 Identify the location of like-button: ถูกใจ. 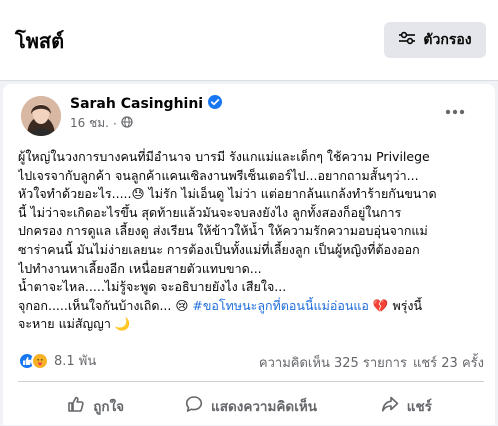
(95, 406).